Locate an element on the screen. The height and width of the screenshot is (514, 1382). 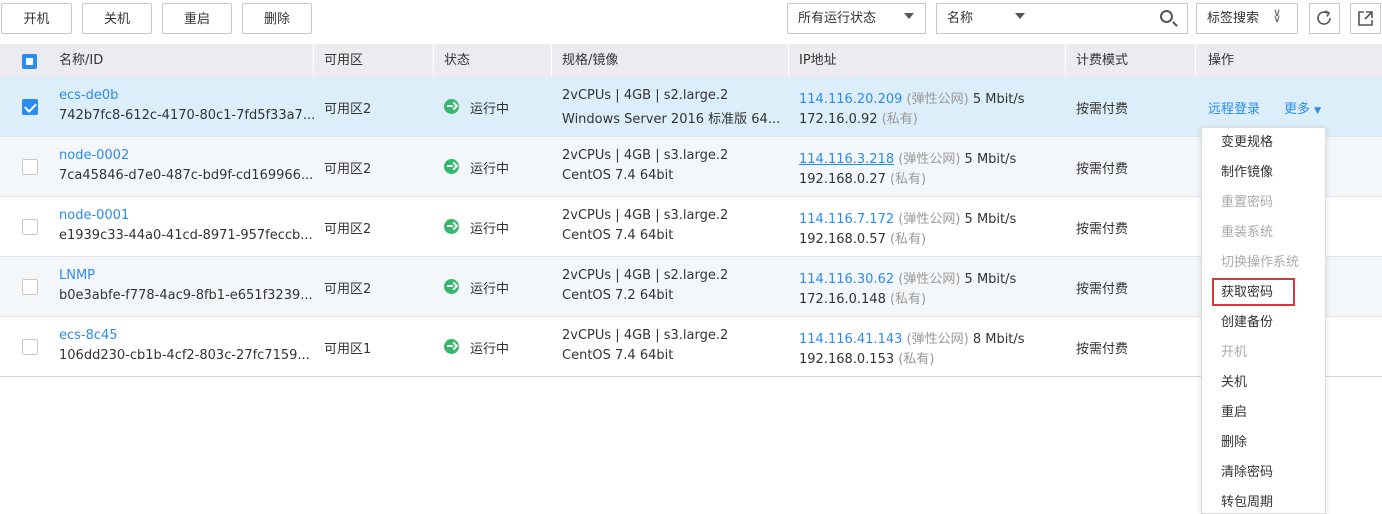
caret-down-icon: ▼ is located at coordinates (1318, 111).